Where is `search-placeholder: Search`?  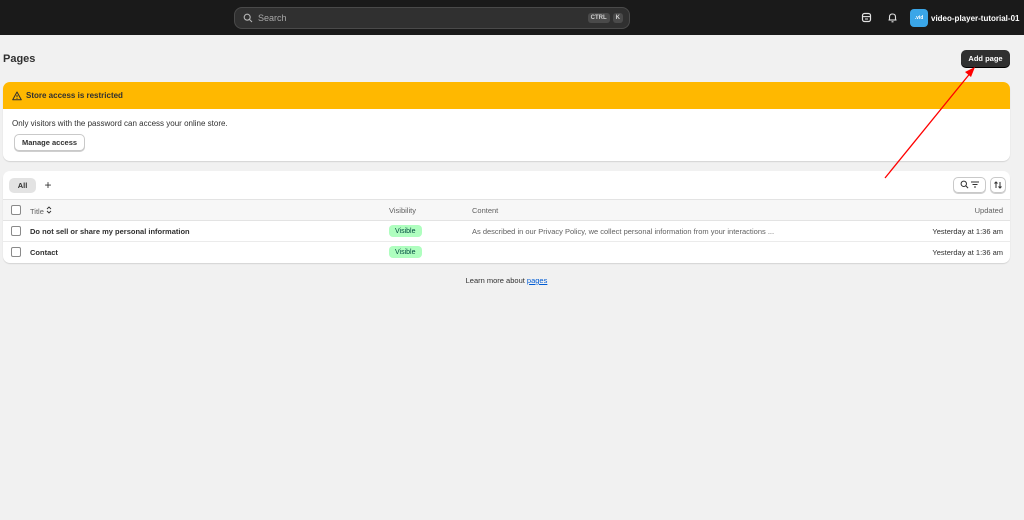
search-placeholder: Search is located at coordinates (272, 18).